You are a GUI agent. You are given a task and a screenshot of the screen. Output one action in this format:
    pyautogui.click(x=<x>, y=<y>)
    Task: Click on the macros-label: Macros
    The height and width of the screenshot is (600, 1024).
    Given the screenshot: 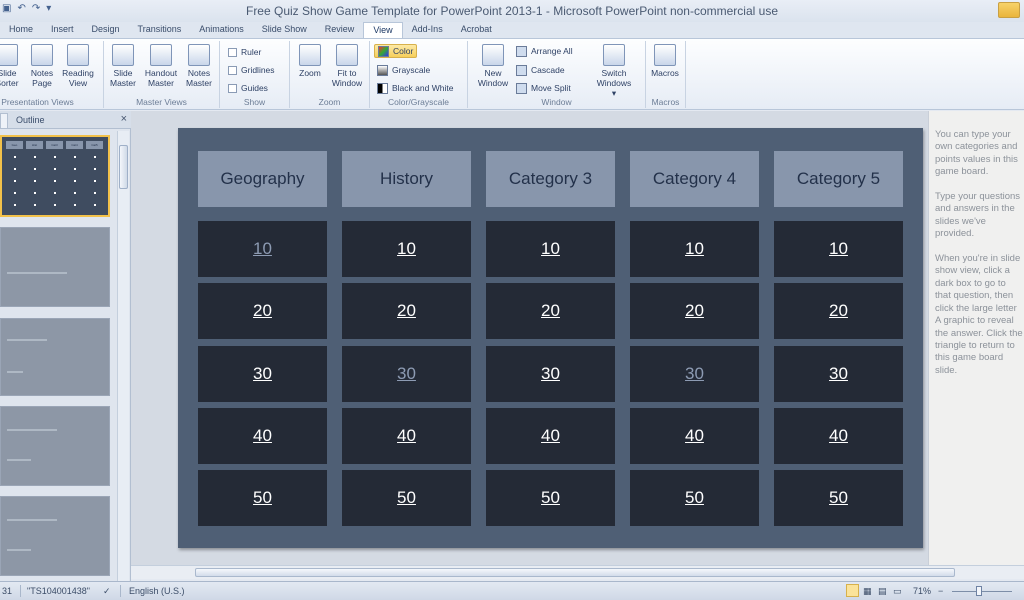 What is the action you would take?
    pyautogui.click(x=665, y=73)
    